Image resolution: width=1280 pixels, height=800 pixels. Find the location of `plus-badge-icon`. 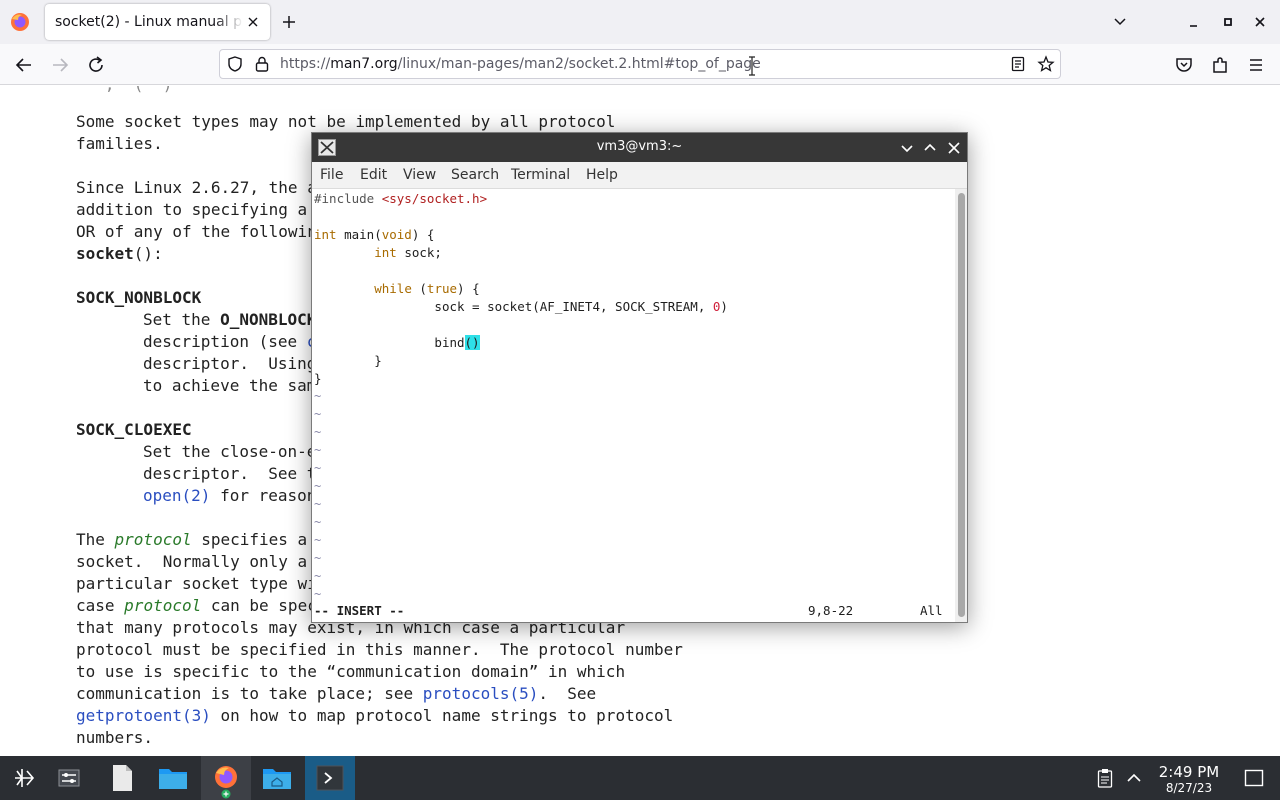

plus-badge-icon is located at coordinates (226, 794).